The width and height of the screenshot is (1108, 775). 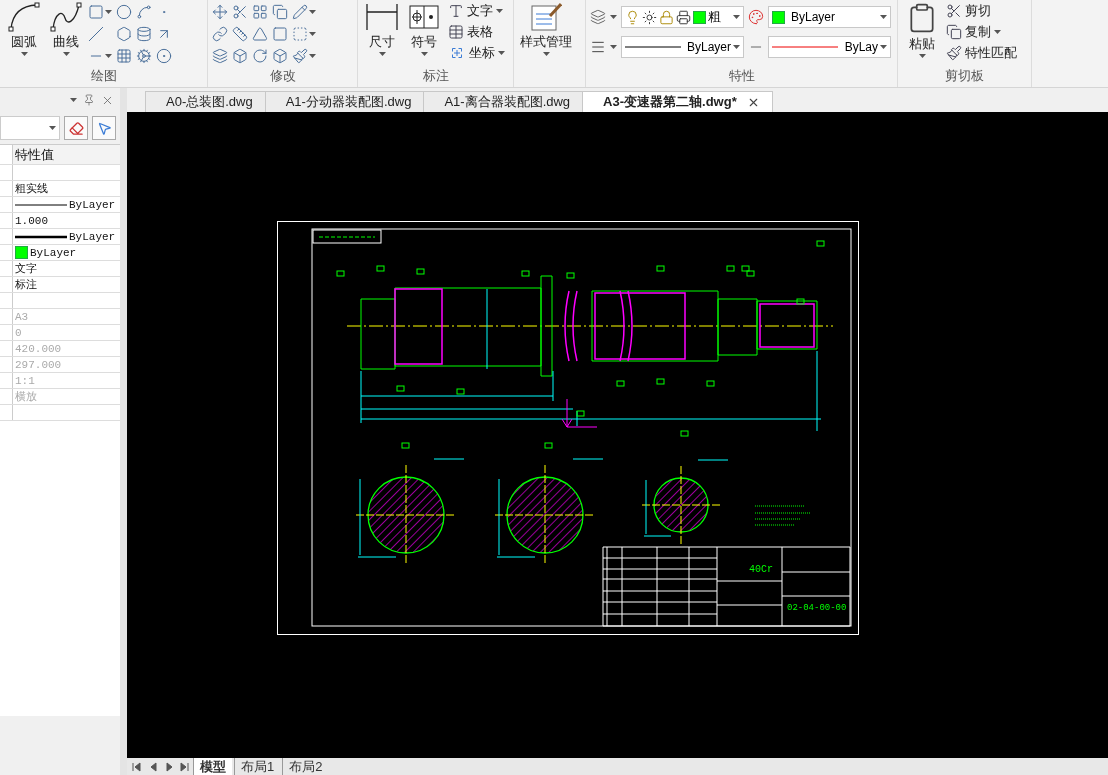 What do you see at coordinates (756, 17) in the screenshot?
I see `color-wheel-icon` at bounding box center [756, 17].